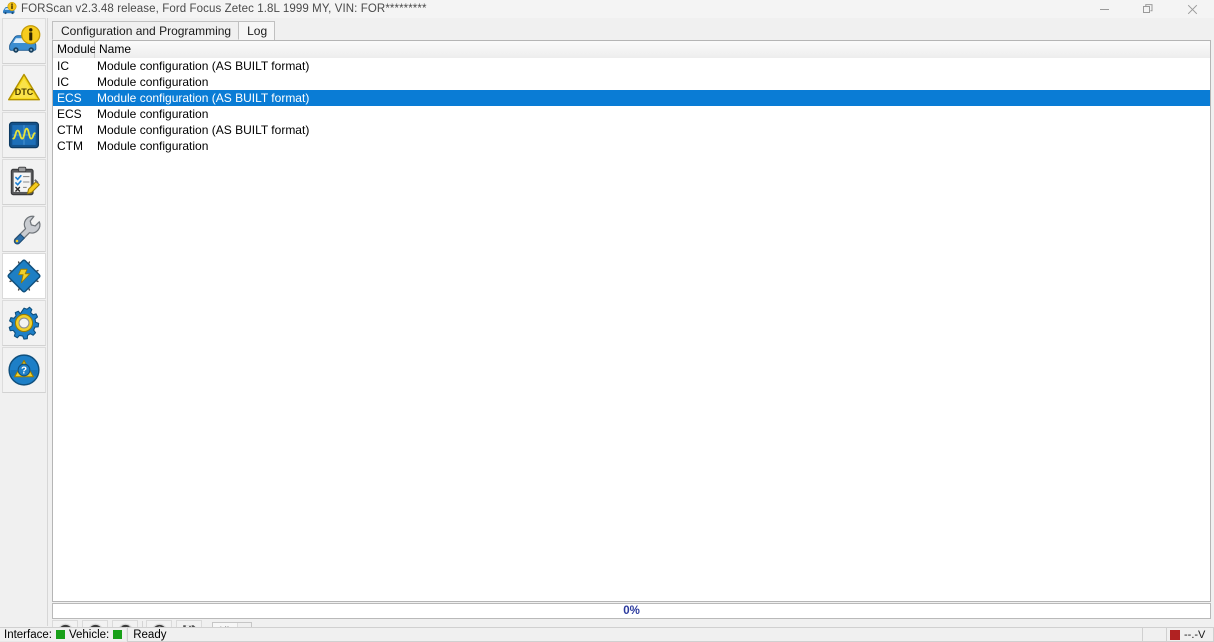  What do you see at coordinates (1154, 634) in the screenshot?
I see `status-spacer` at bounding box center [1154, 634].